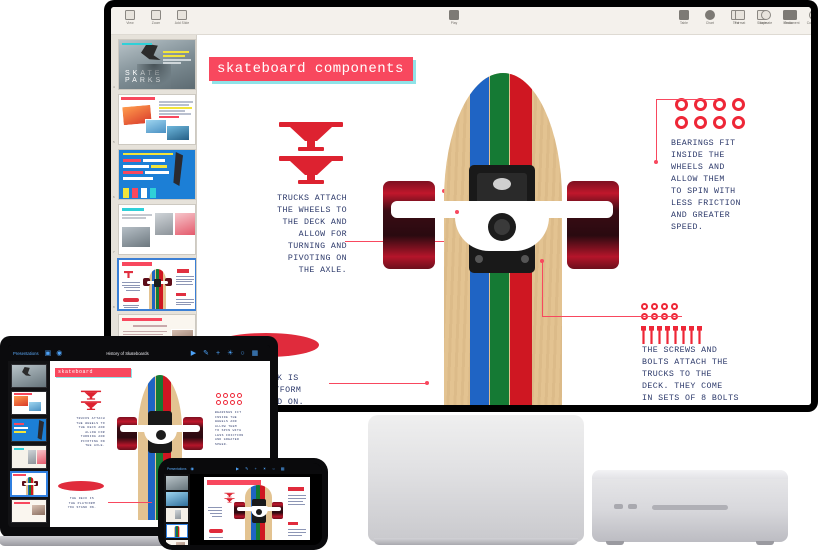 This screenshot has width=818, height=554. I want to click on laptop-slide-navigator: ▣, so click(29, 444).